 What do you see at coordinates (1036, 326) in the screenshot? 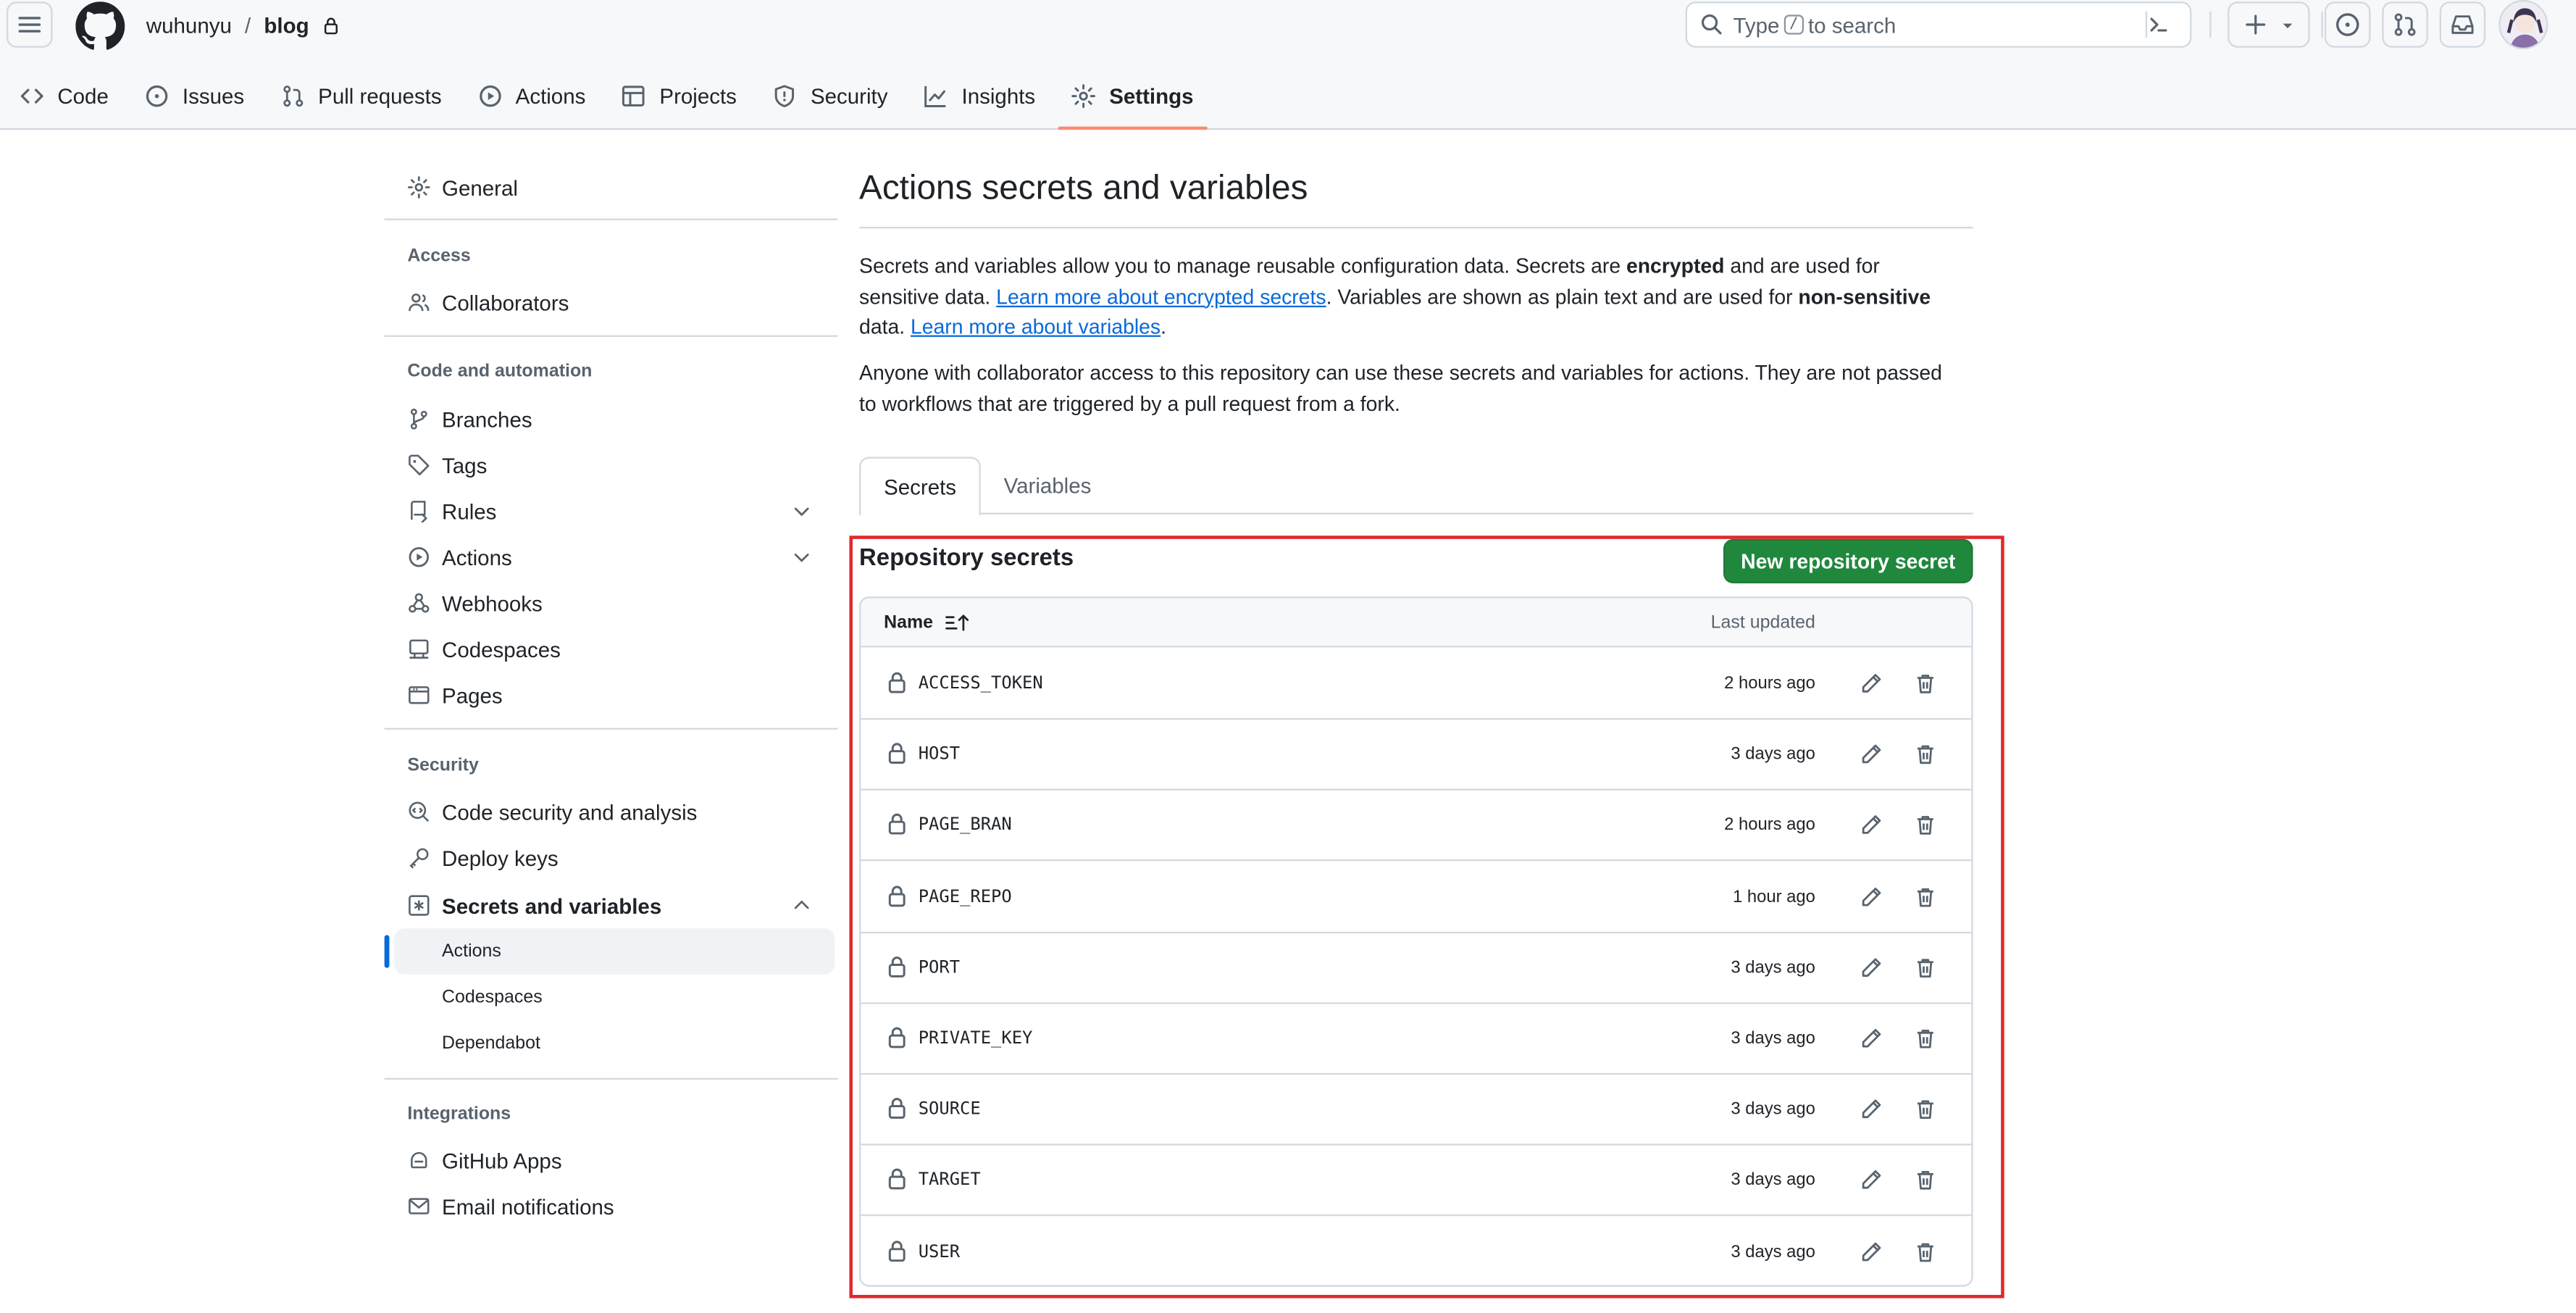
I see `learn-variables-link: Learn more about variables` at bounding box center [1036, 326].